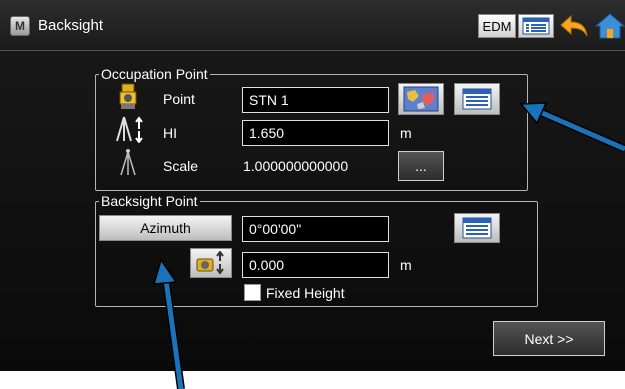  I want to click on point-label: Point, so click(179, 99).